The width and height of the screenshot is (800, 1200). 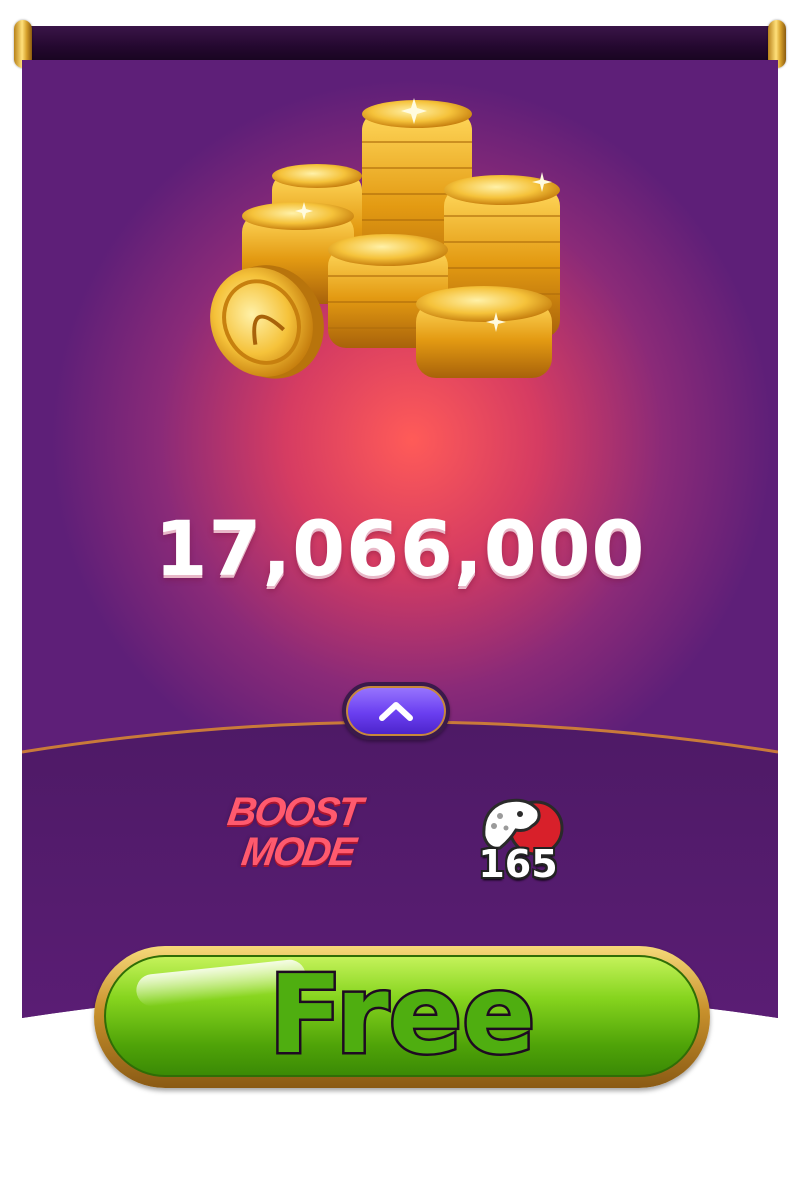 I want to click on boost-mode-line1: BOOST, so click(x=294, y=812).